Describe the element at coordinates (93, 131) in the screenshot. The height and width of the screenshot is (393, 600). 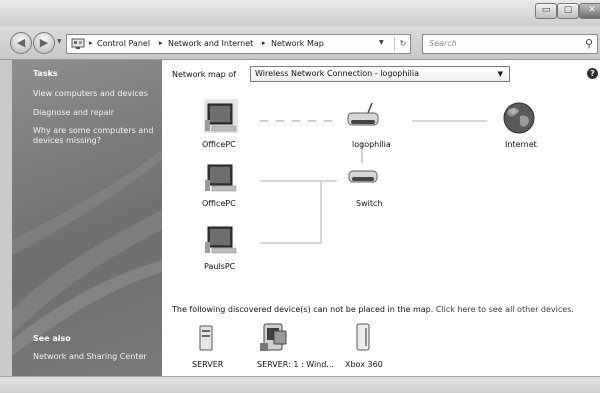
I see `task-why-devices-missing-line1: Why are some computers and` at that location.